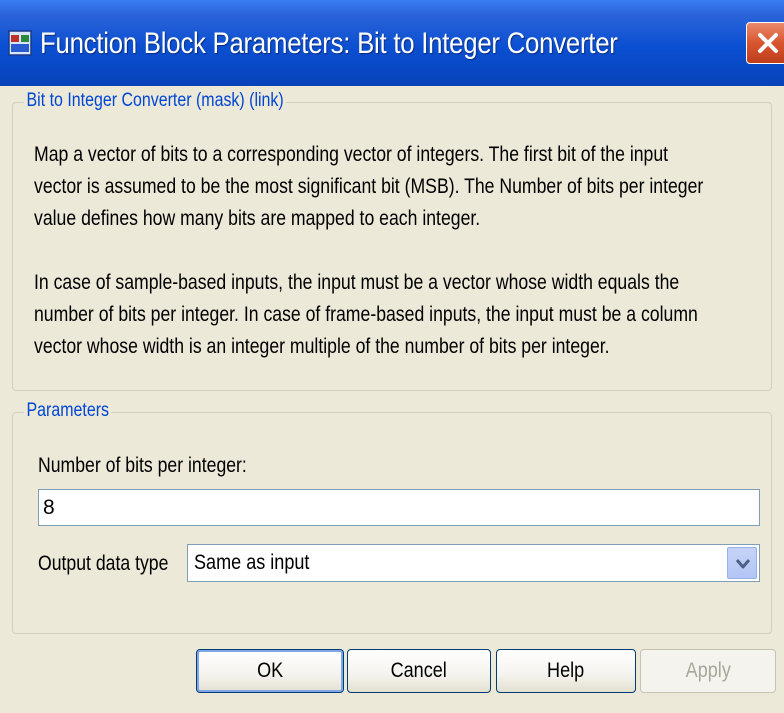 The width and height of the screenshot is (784, 713). What do you see at coordinates (68, 411) in the screenshot?
I see `parameters-legend: Parameters` at bounding box center [68, 411].